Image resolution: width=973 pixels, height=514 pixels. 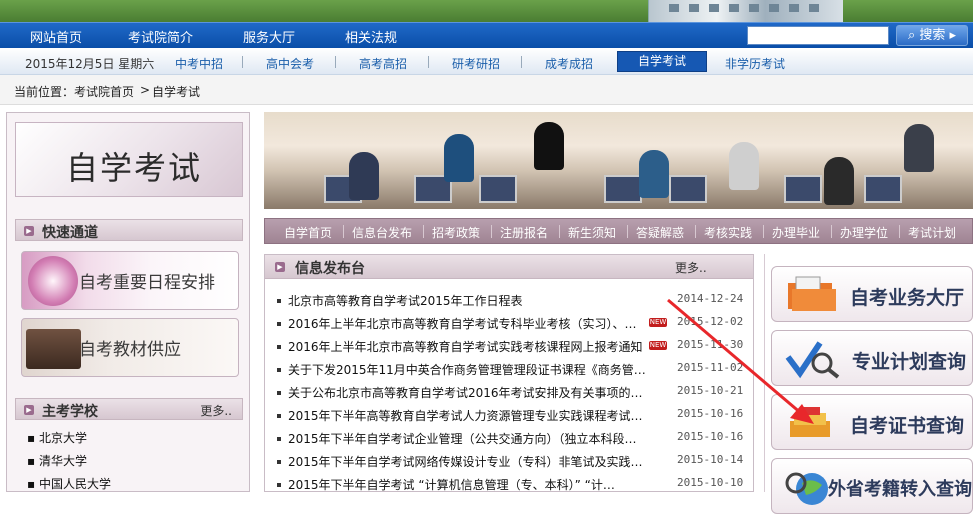 I want to click on book-image, so click(x=53, y=349).